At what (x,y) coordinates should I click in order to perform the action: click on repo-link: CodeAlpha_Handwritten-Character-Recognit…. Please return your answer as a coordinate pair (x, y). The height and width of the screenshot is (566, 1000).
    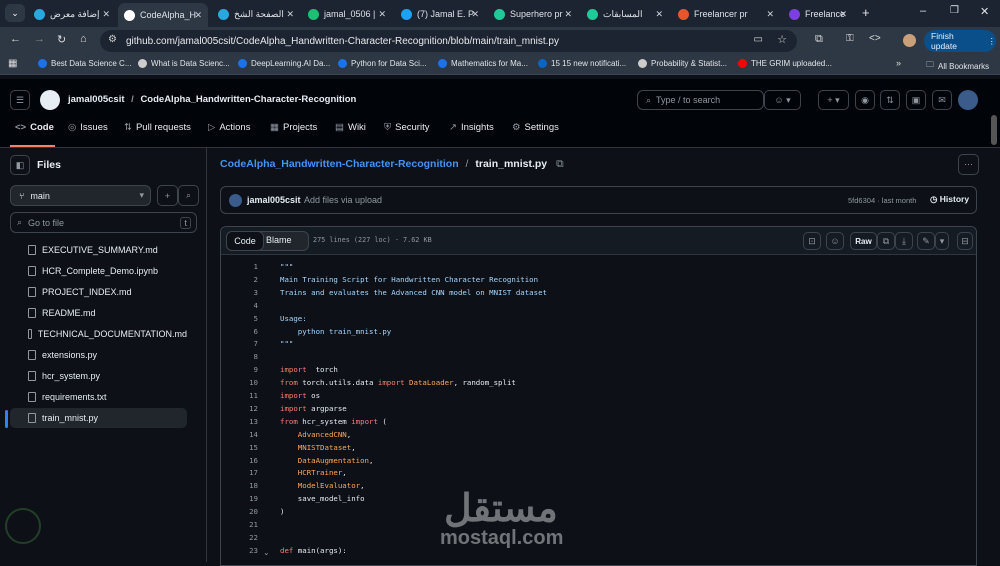
    Looking at the image, I should click on (248, 99).